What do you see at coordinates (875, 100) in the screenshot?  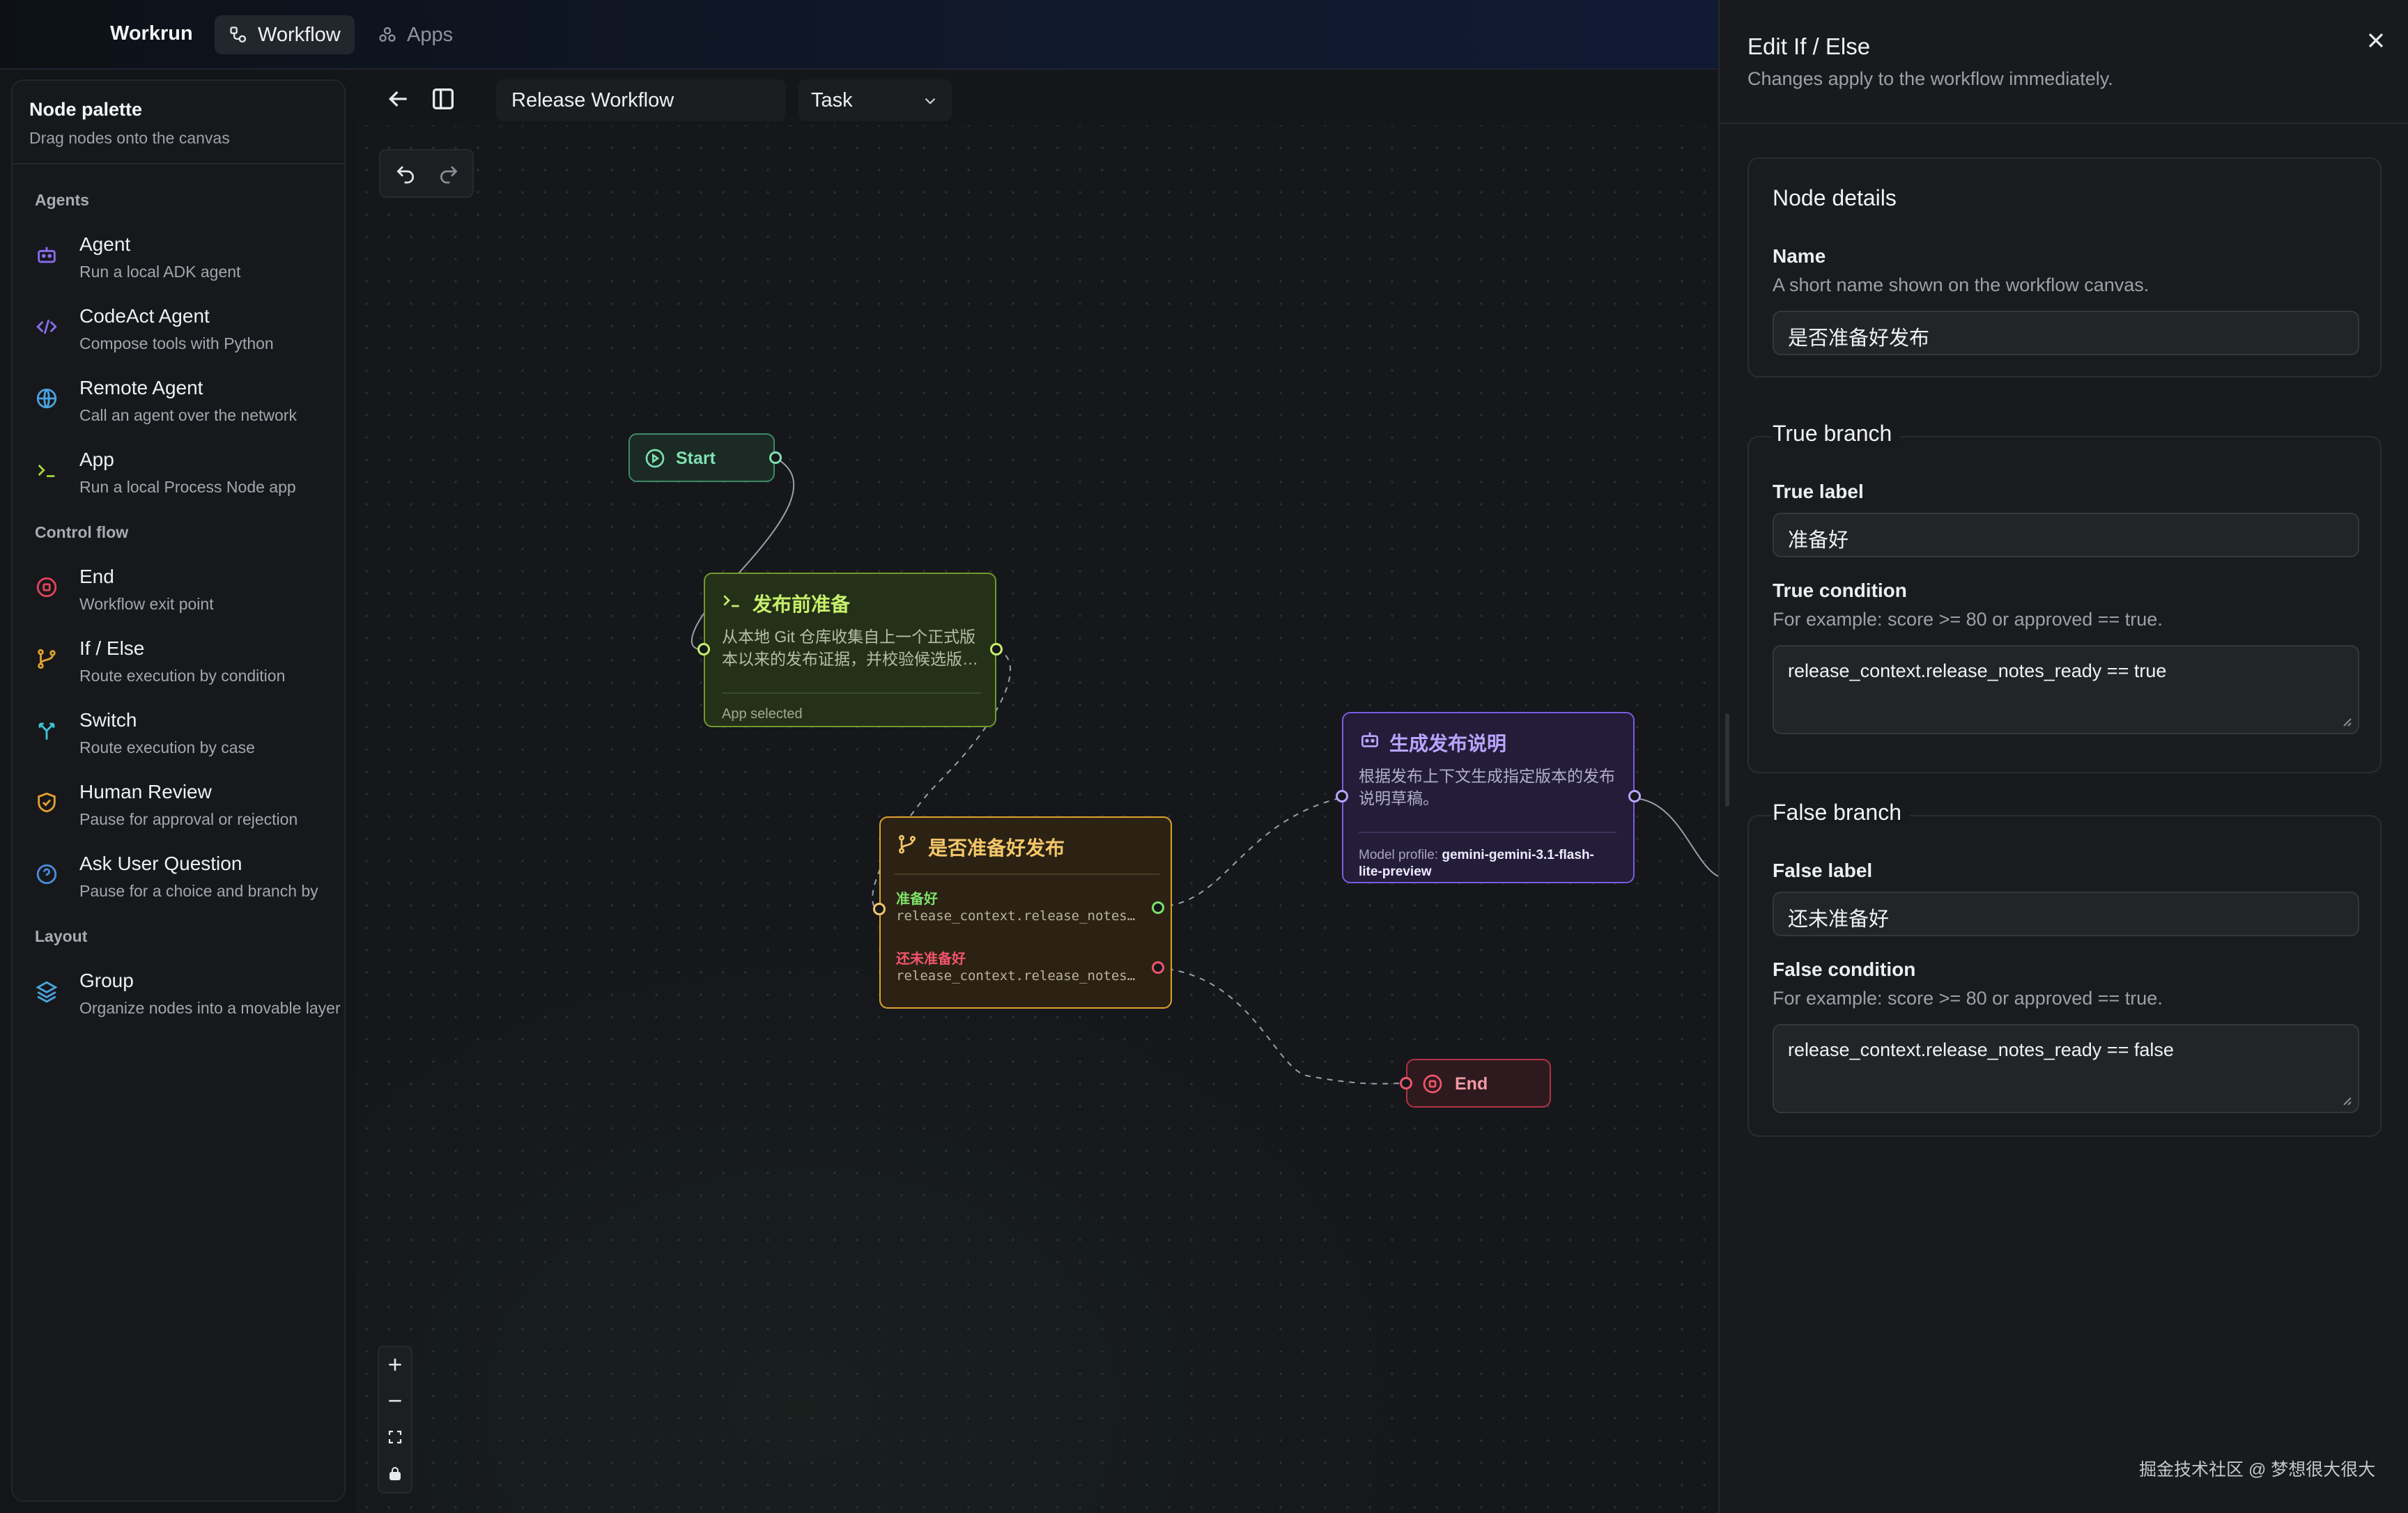 I see `workflow-type-select: Task` at bounding box center [875, 100].